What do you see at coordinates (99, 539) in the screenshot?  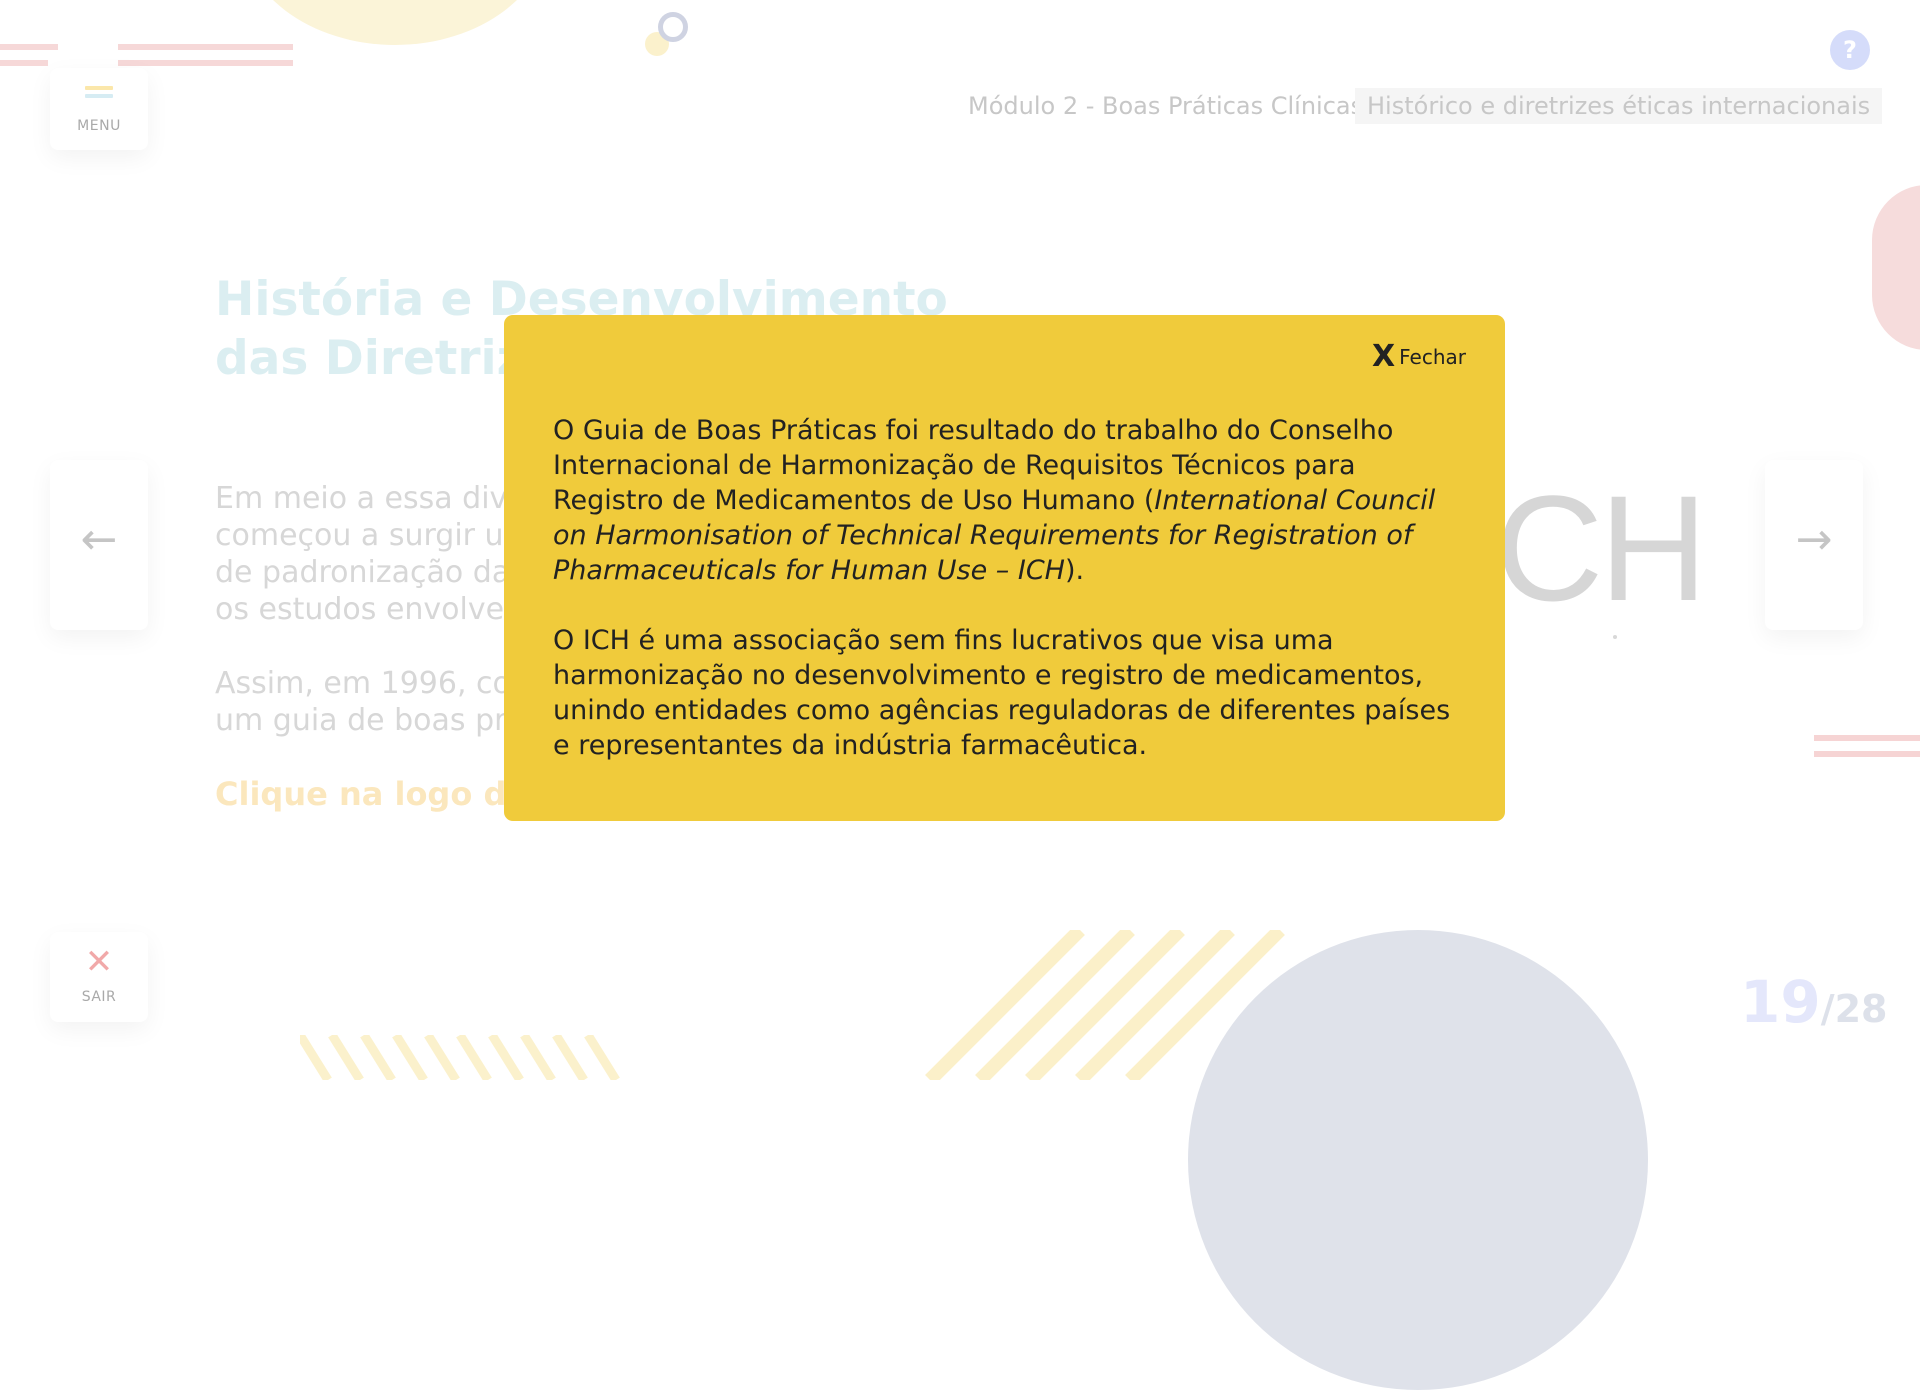 I see `arrow-left-icon: ←` at bounding box center [99, 539].